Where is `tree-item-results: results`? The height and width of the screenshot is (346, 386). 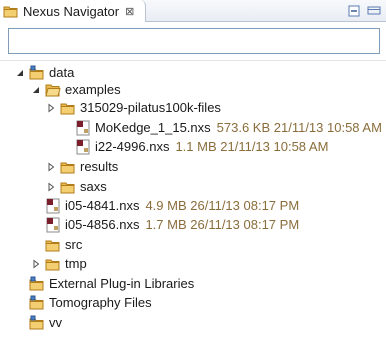 tree-item-results: results is located at coordinates (81, 166).